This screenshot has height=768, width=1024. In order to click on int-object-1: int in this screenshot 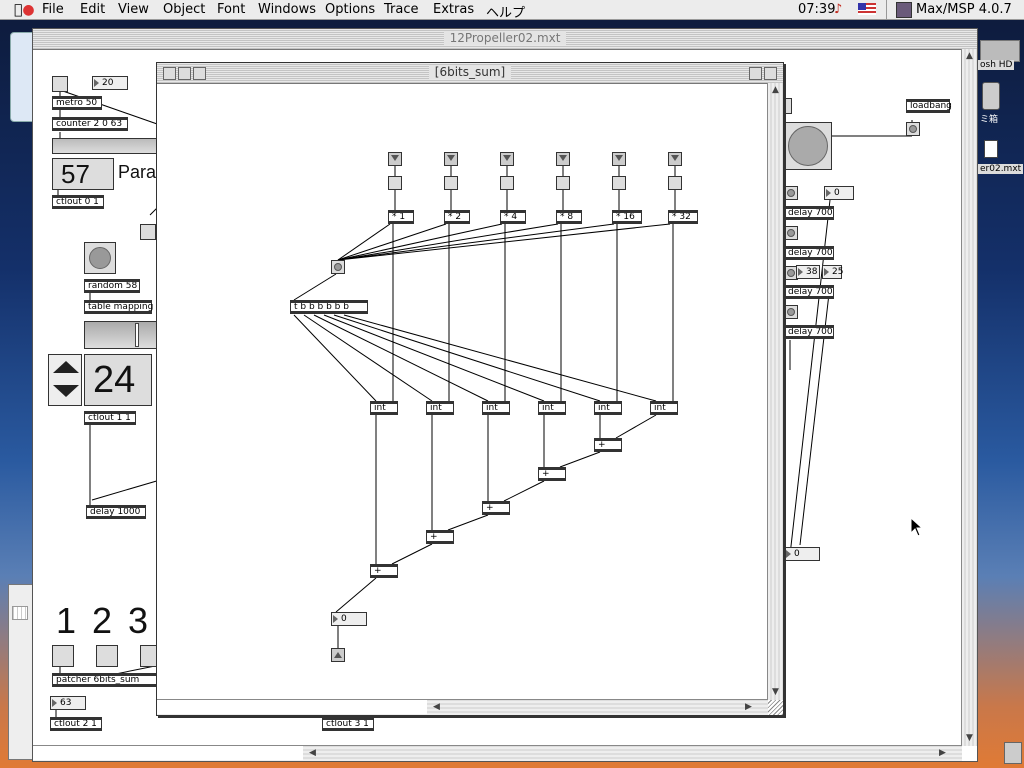, I will do `click(384, 408)`.